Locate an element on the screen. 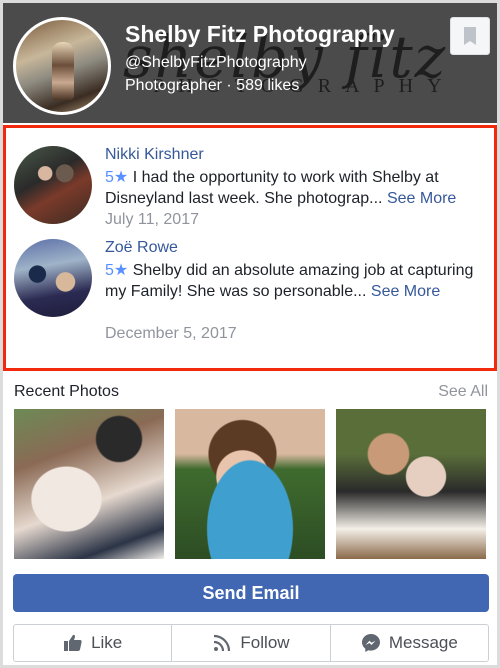  follow-button: Follow is located at coordinates (251, 643).